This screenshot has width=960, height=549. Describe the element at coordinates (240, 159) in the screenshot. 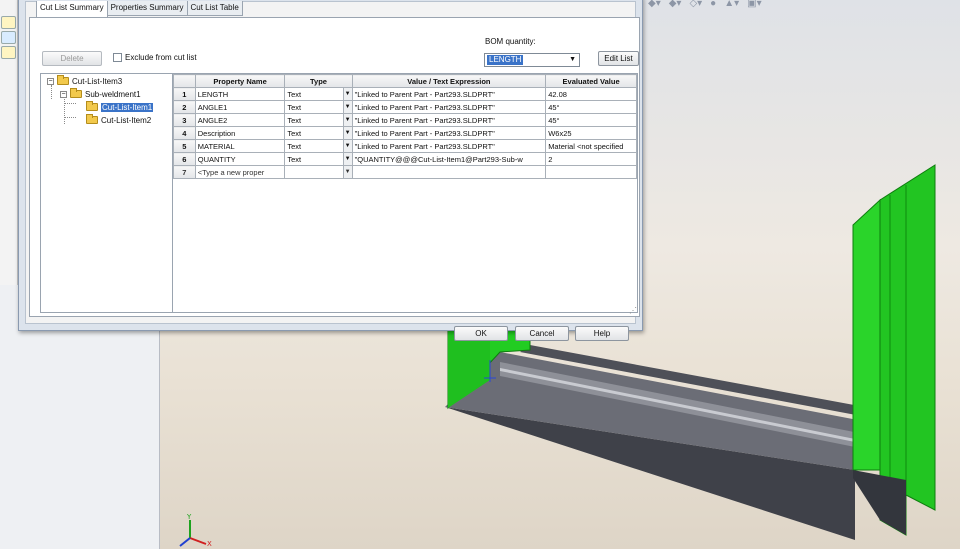

I see `property-name-cell: QUANTITY` at that location.